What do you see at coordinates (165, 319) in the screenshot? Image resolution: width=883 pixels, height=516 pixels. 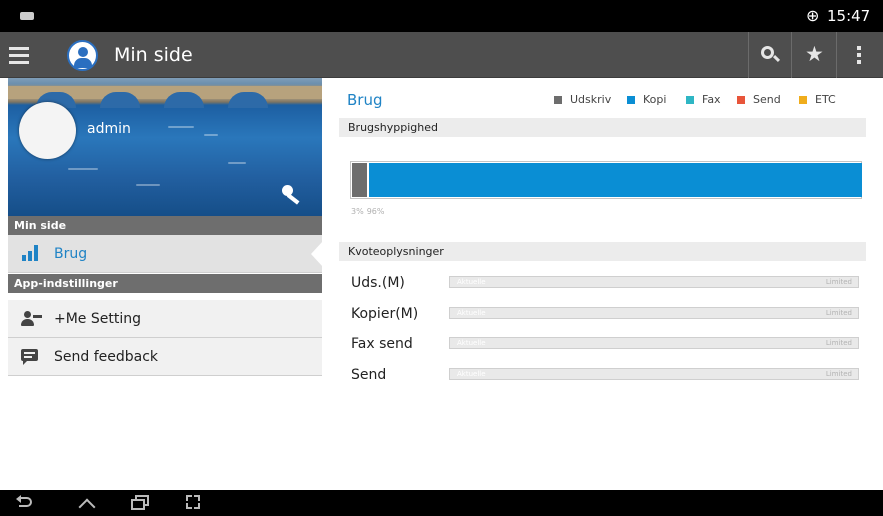 I see `sidebar-item-me-setting: +Me Setting` at bounding box center [165, 319].